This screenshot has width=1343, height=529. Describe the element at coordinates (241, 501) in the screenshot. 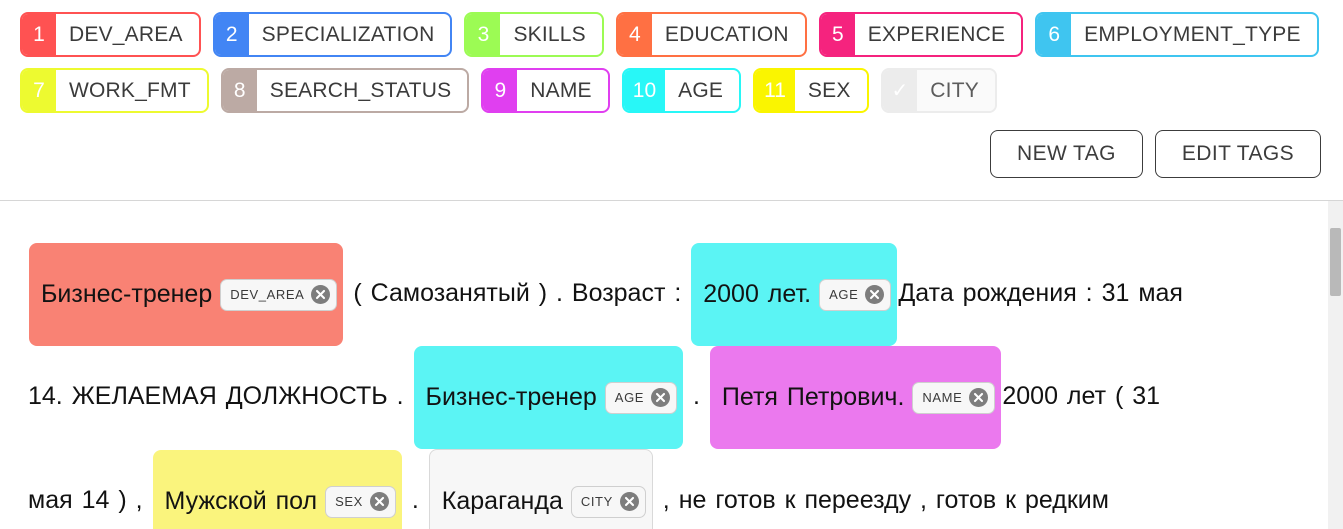

I see `annotation-text: Мужской пол` at that location.